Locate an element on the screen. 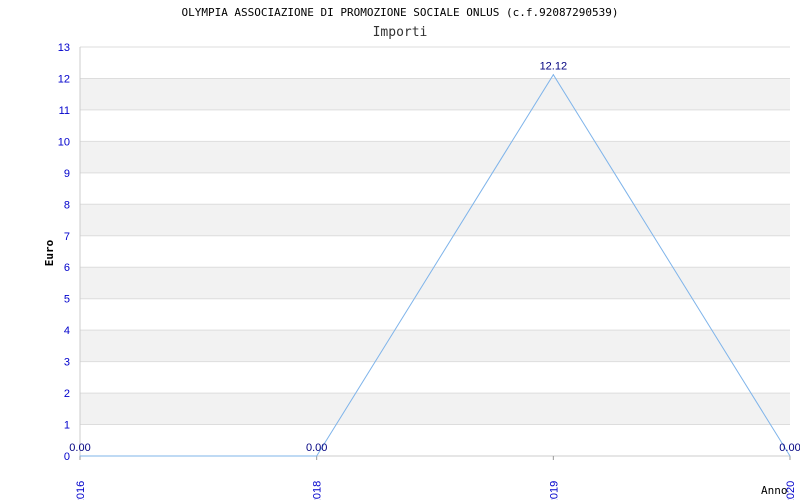  y-tick-label: 13 is located at coordinates (64, 48).